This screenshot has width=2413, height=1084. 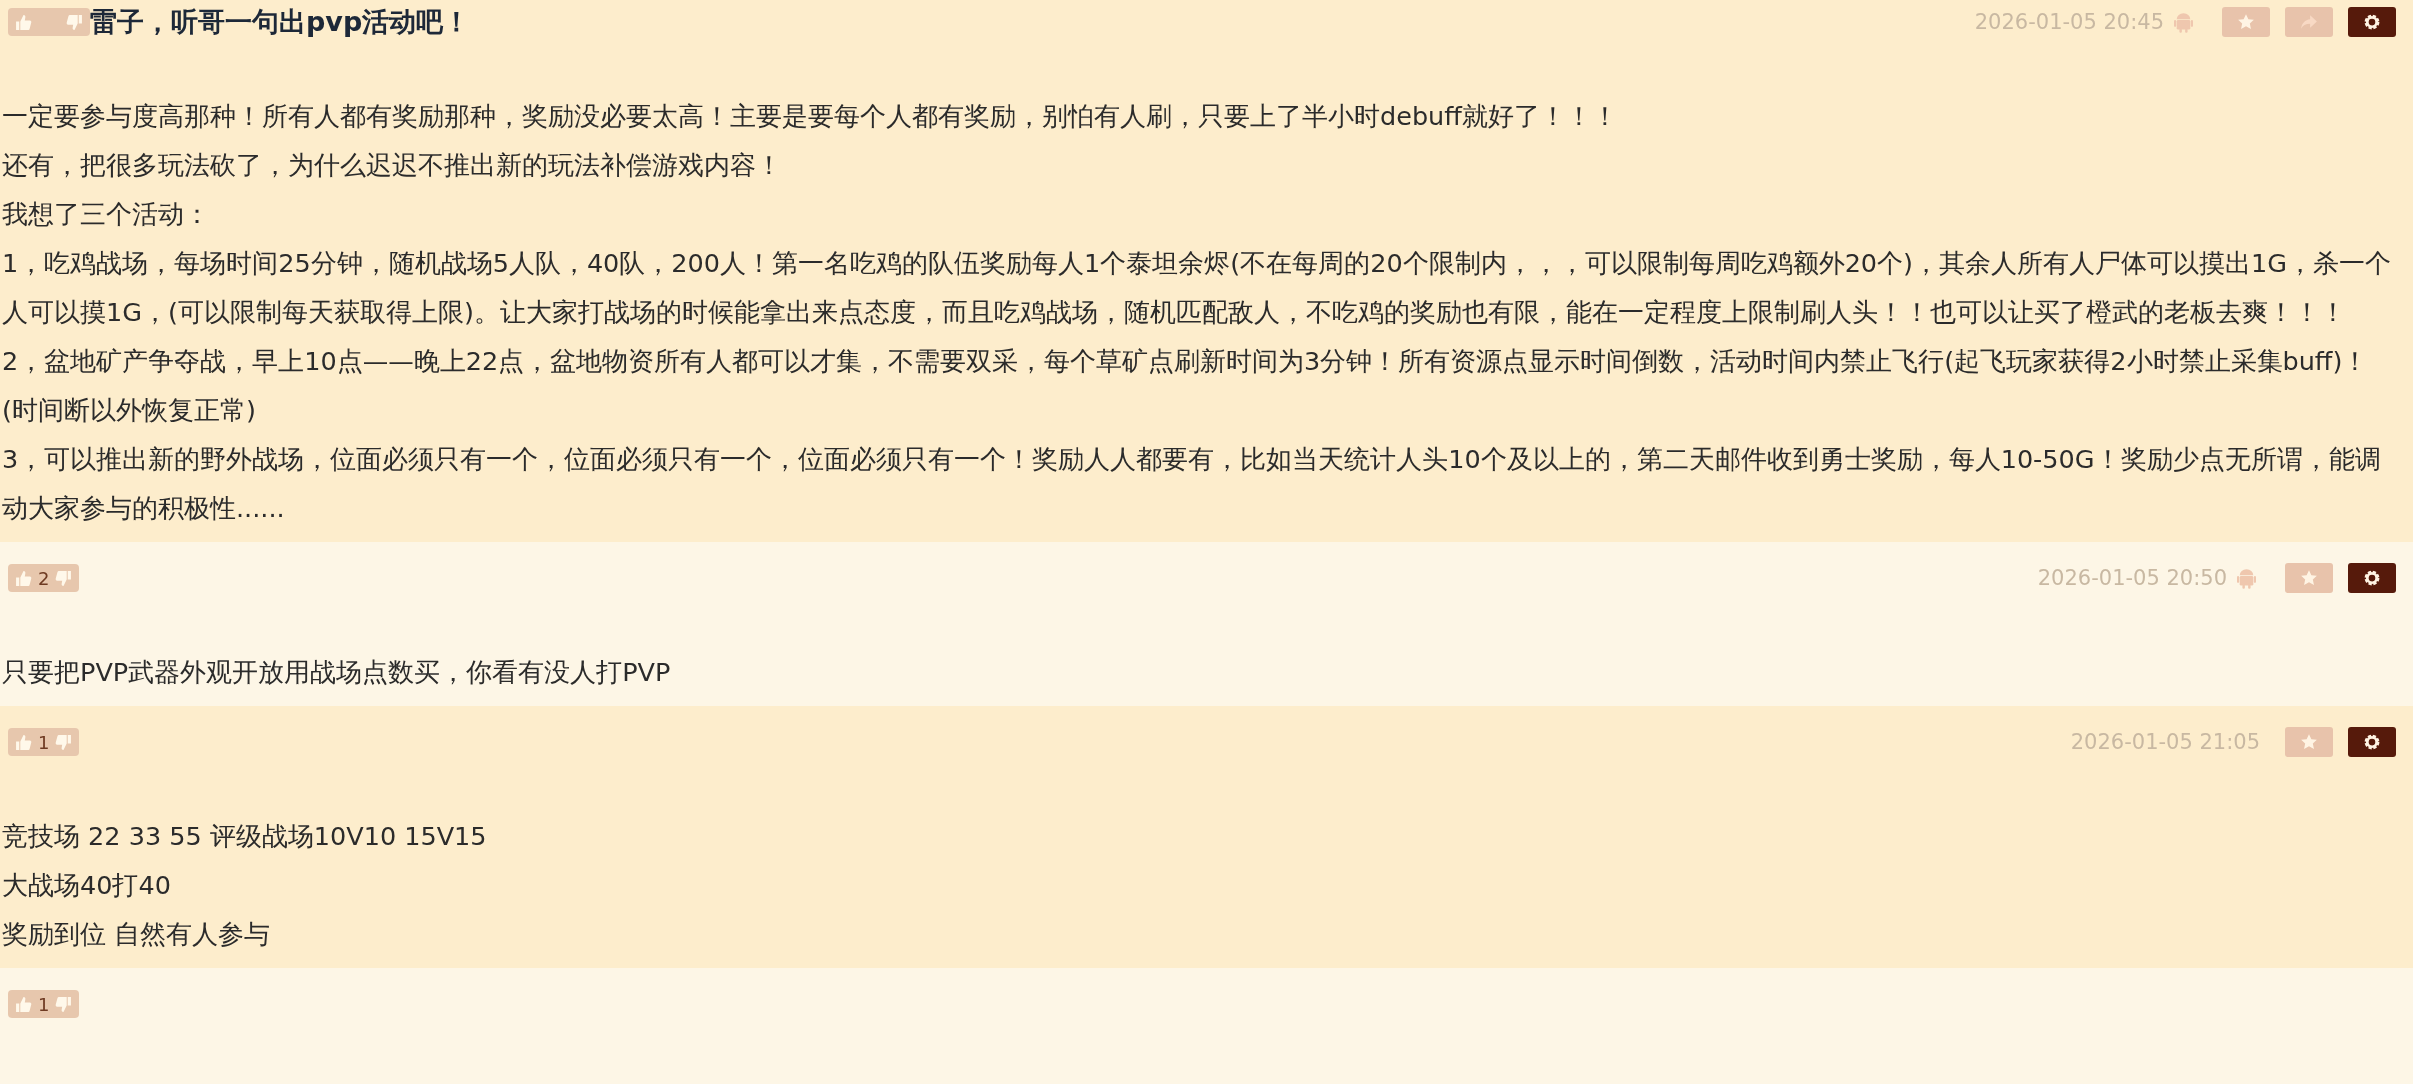 I want to click on post-paragraph: 2，盆地矿产争夺战，早上10点——晚上22点，盆地物资所有人都可以才集，不需要双采，每个草矿点刷新时间为3分钟！所有资源点显示时间倒数，活动时间内禁止飞行(起飞玩家获得2小时禁止采集buff)！(时间断以外恢复正常), so click(x=1186, y=386).